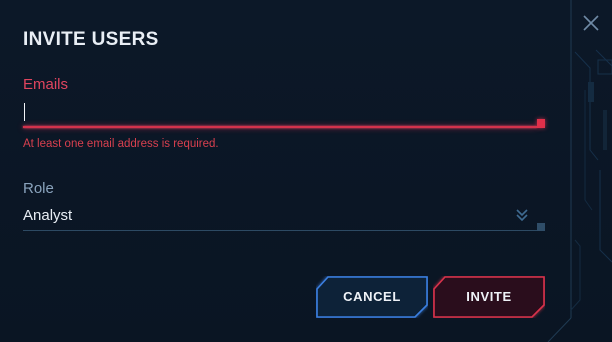 This screenshot has height=342, width=612. I want to click on role-label: Role, so click(38, 188).